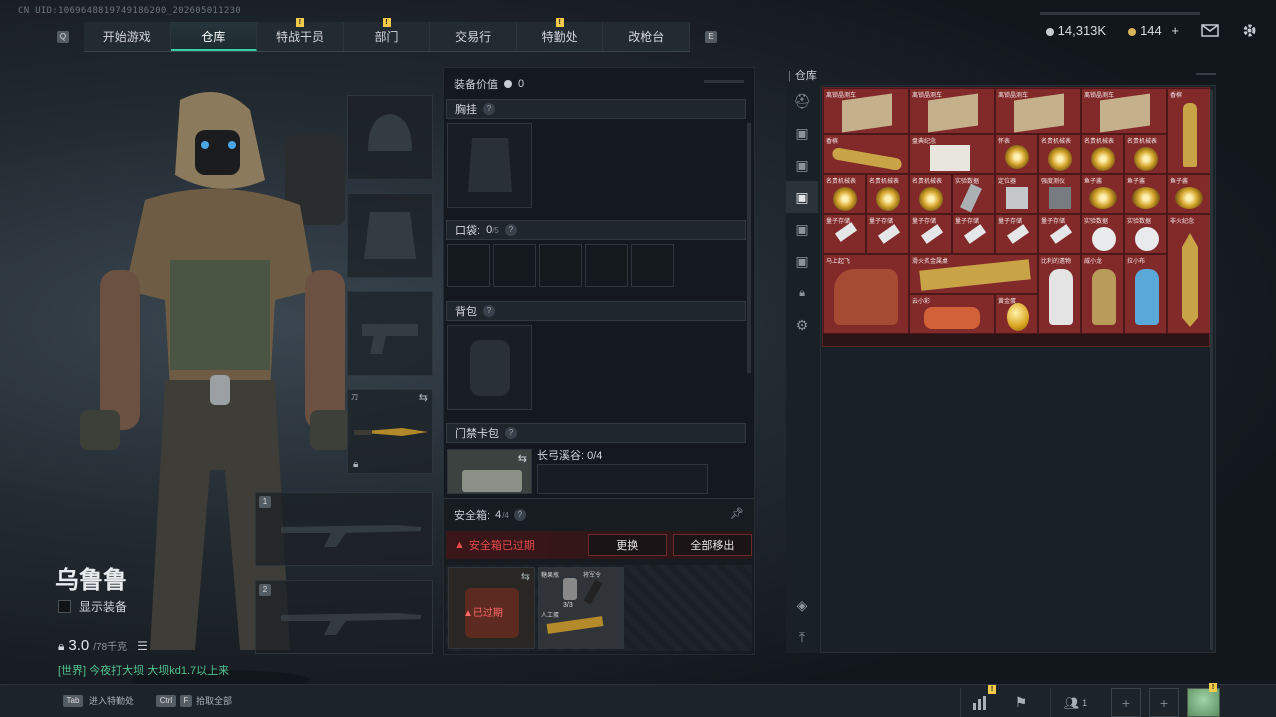 The image size is (1276, 717). I want to click on item-cell: 拉小布, so click(1145, 294).